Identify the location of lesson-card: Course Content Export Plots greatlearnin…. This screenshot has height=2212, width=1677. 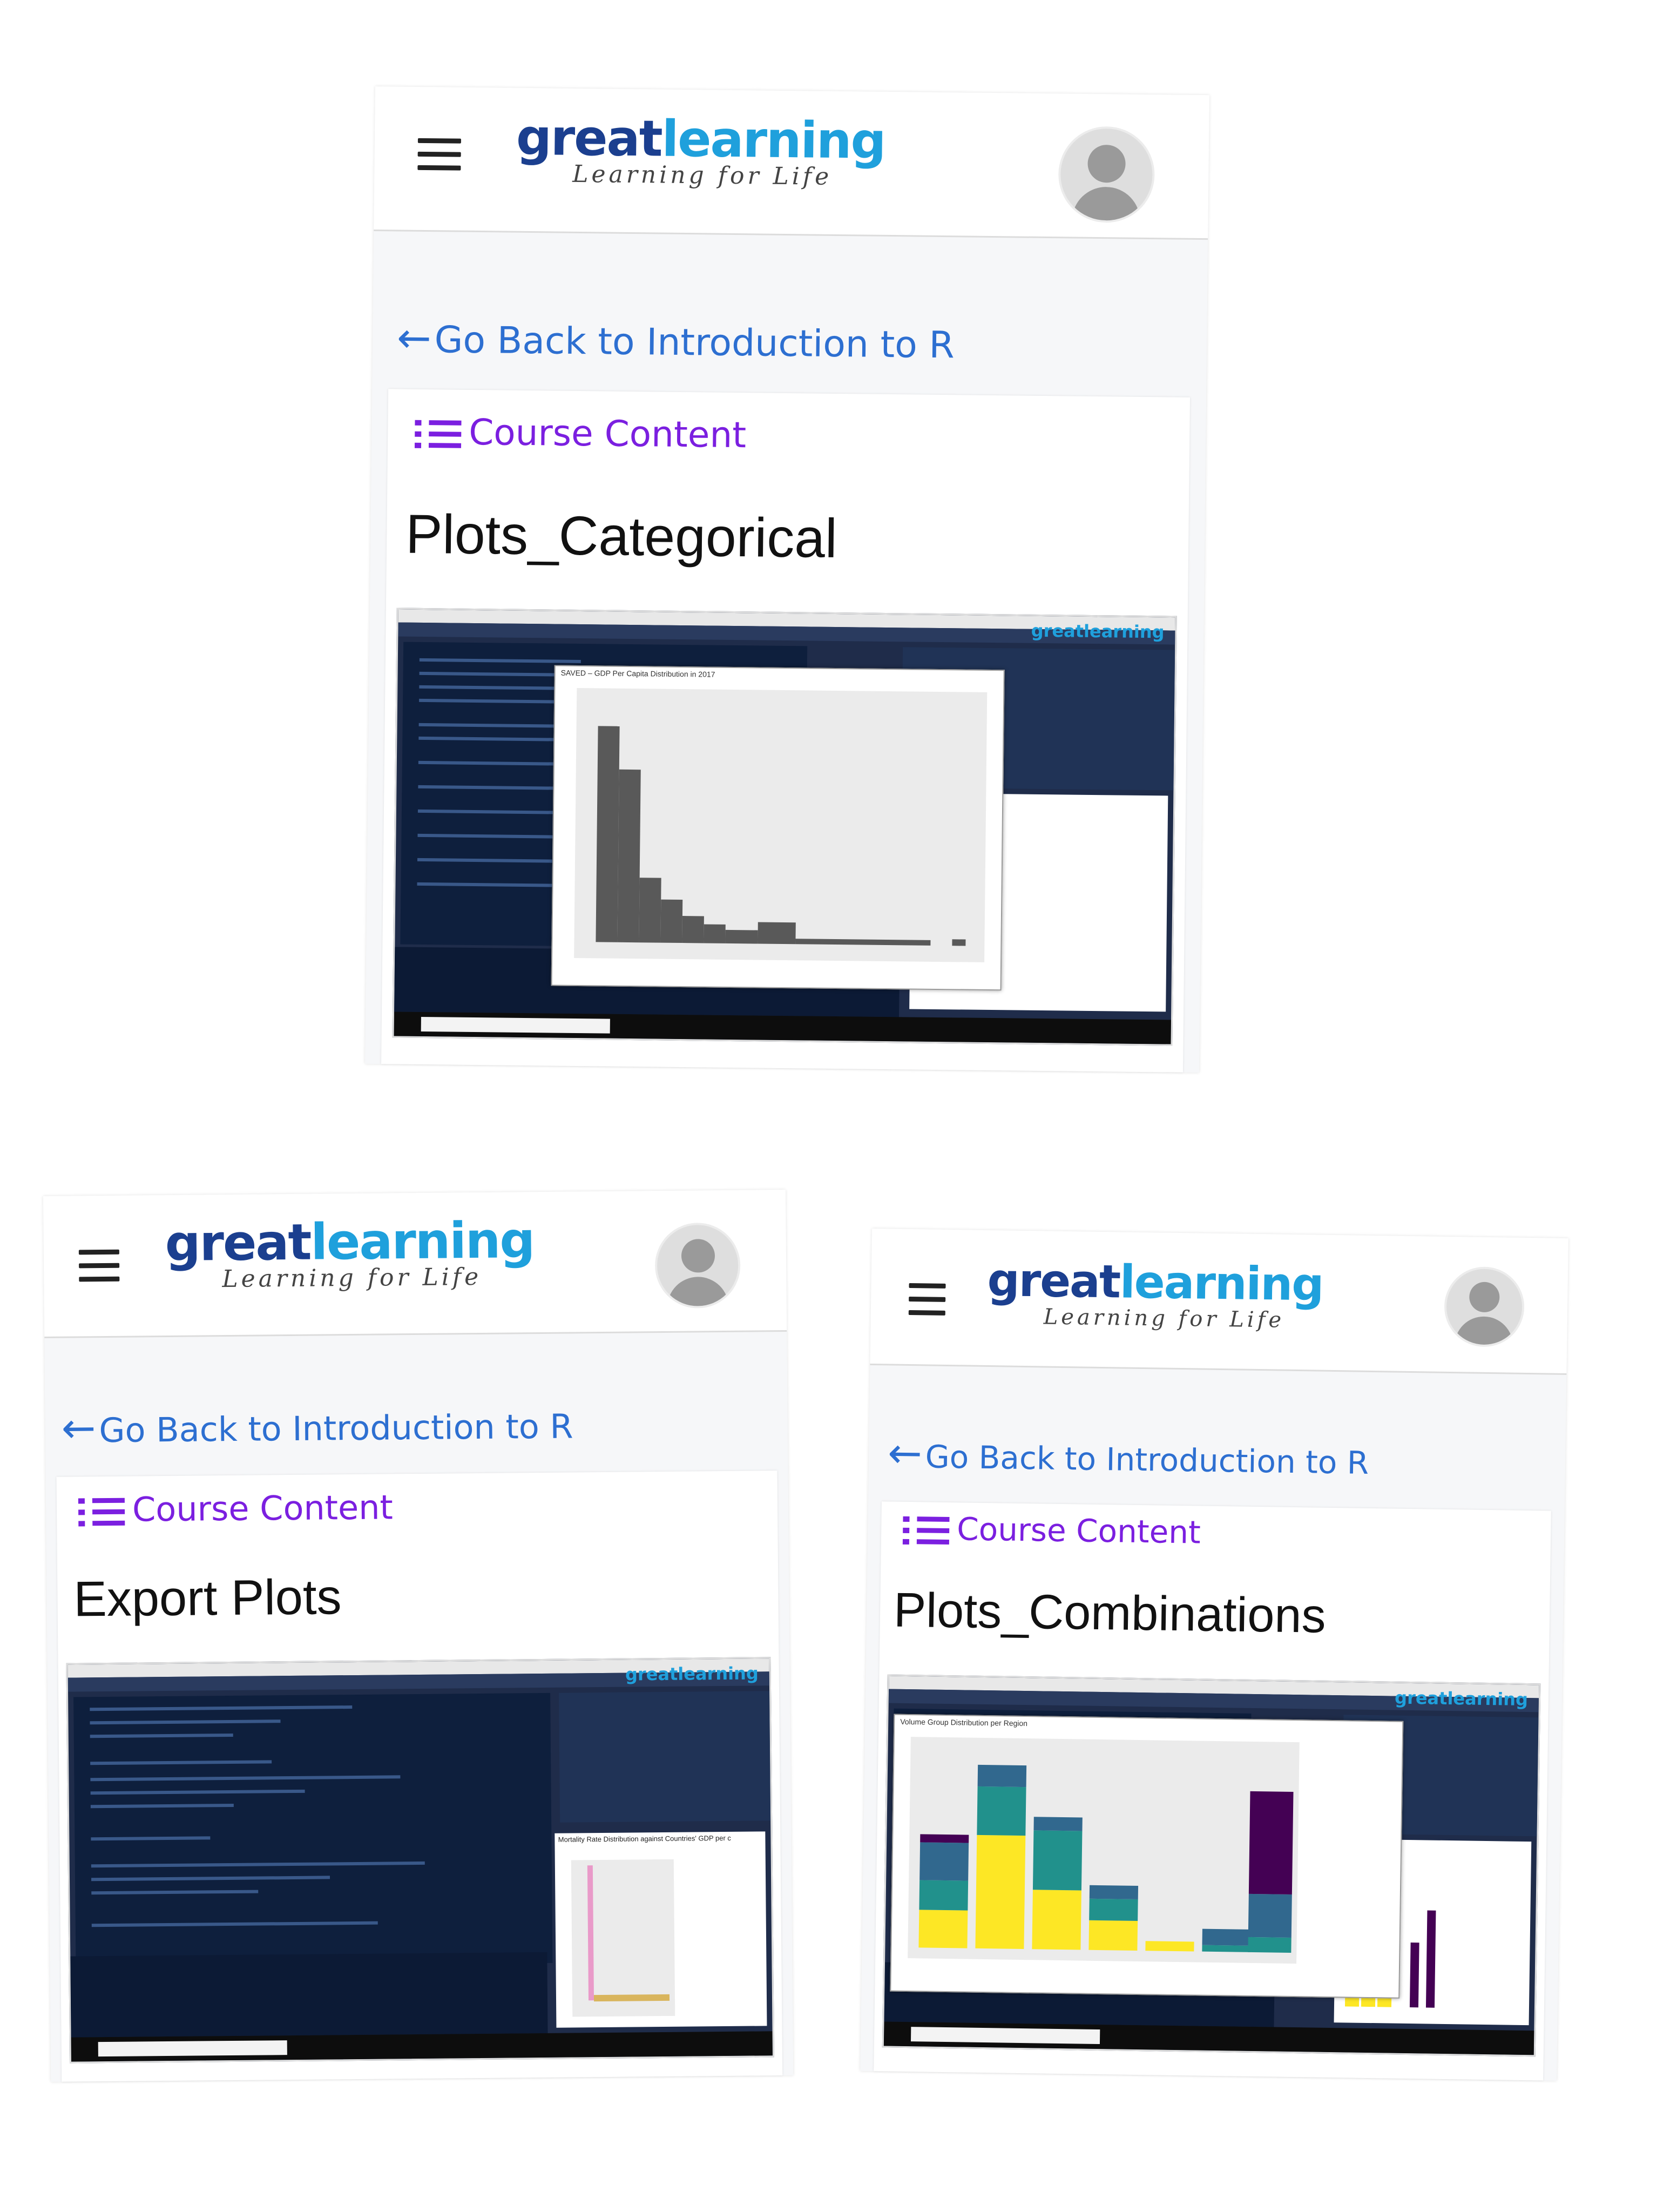
(420, 1776).